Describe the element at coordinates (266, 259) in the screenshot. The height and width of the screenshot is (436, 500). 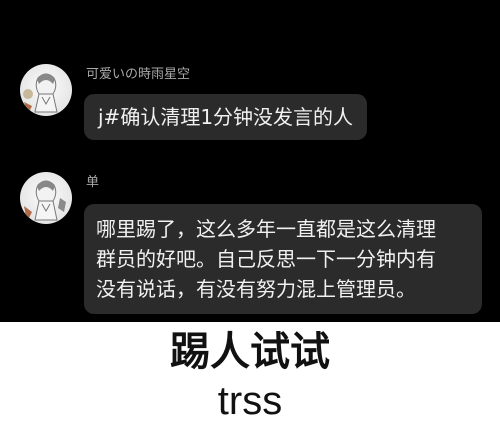
I see `message-text-line: 群员的好吧。自己反思一下一分钟内有` at that location.